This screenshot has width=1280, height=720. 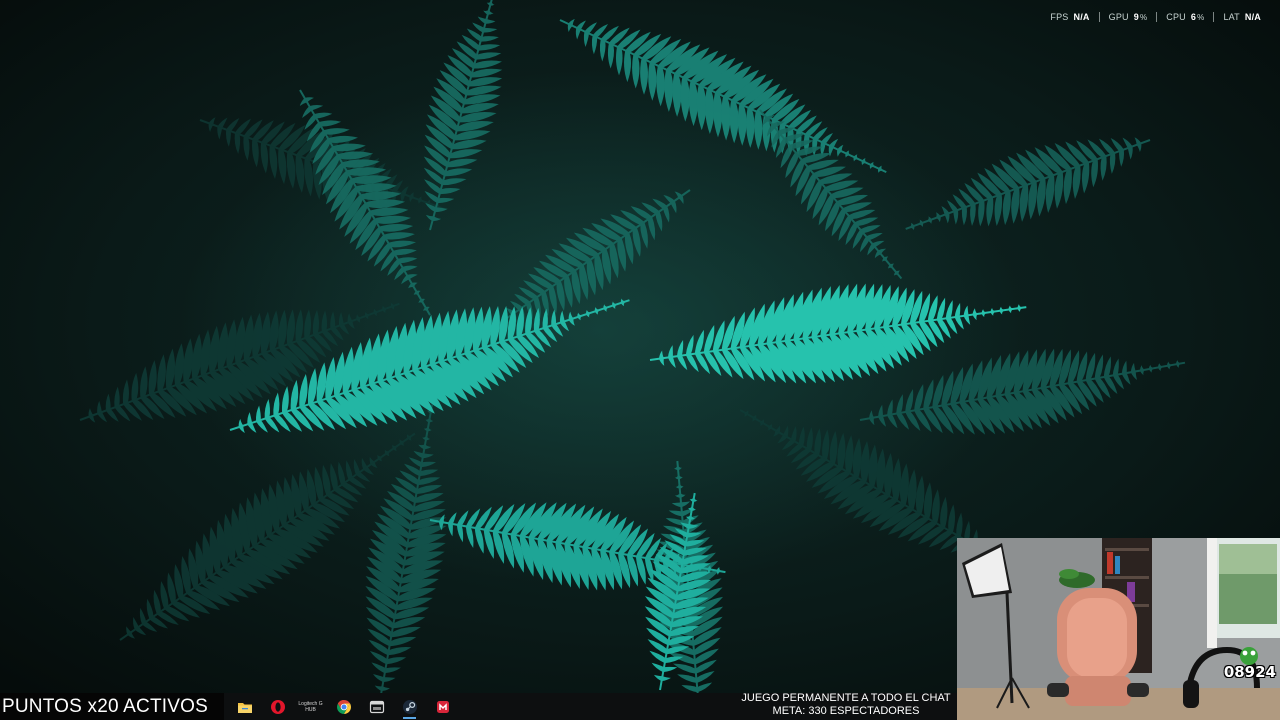 I want to click on points-banner: PUNTOS x20 ACTIVOS, so click(x=112, y=706).